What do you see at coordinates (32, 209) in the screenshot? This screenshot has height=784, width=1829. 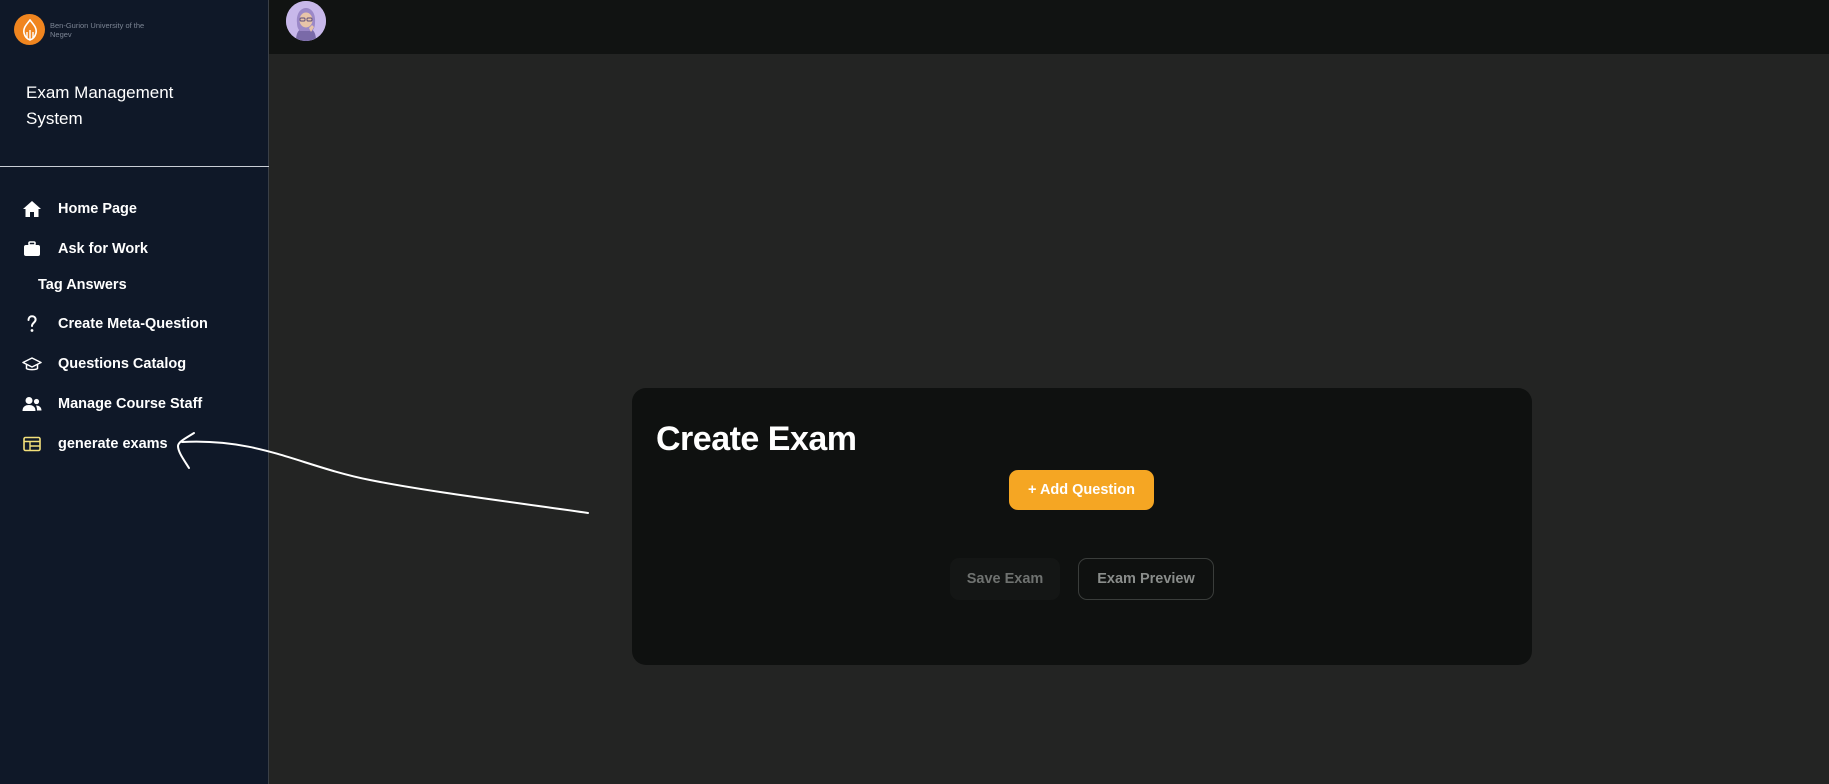 I see `home-icon` at bounding box center [32, 209].